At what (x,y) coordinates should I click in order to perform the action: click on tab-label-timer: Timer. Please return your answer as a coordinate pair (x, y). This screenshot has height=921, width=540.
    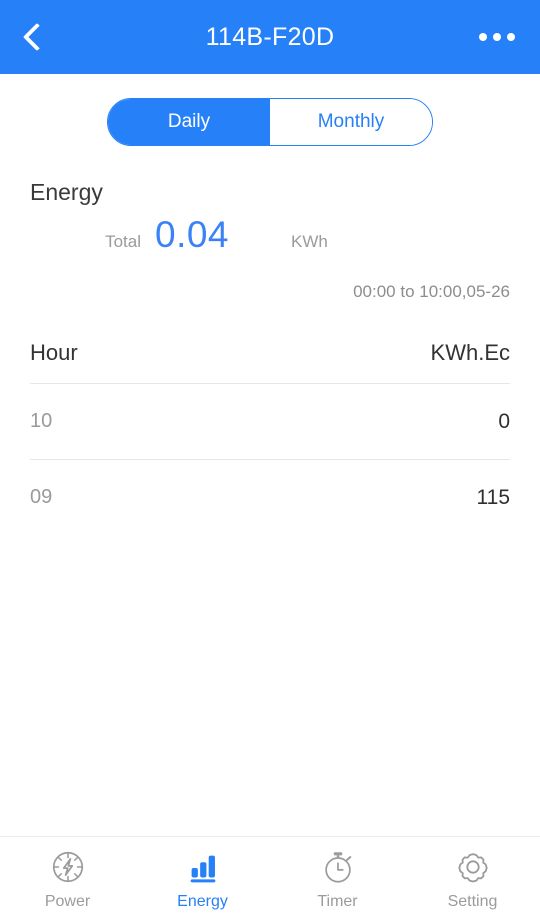
    Looking at the image, I should click on (337, 901).